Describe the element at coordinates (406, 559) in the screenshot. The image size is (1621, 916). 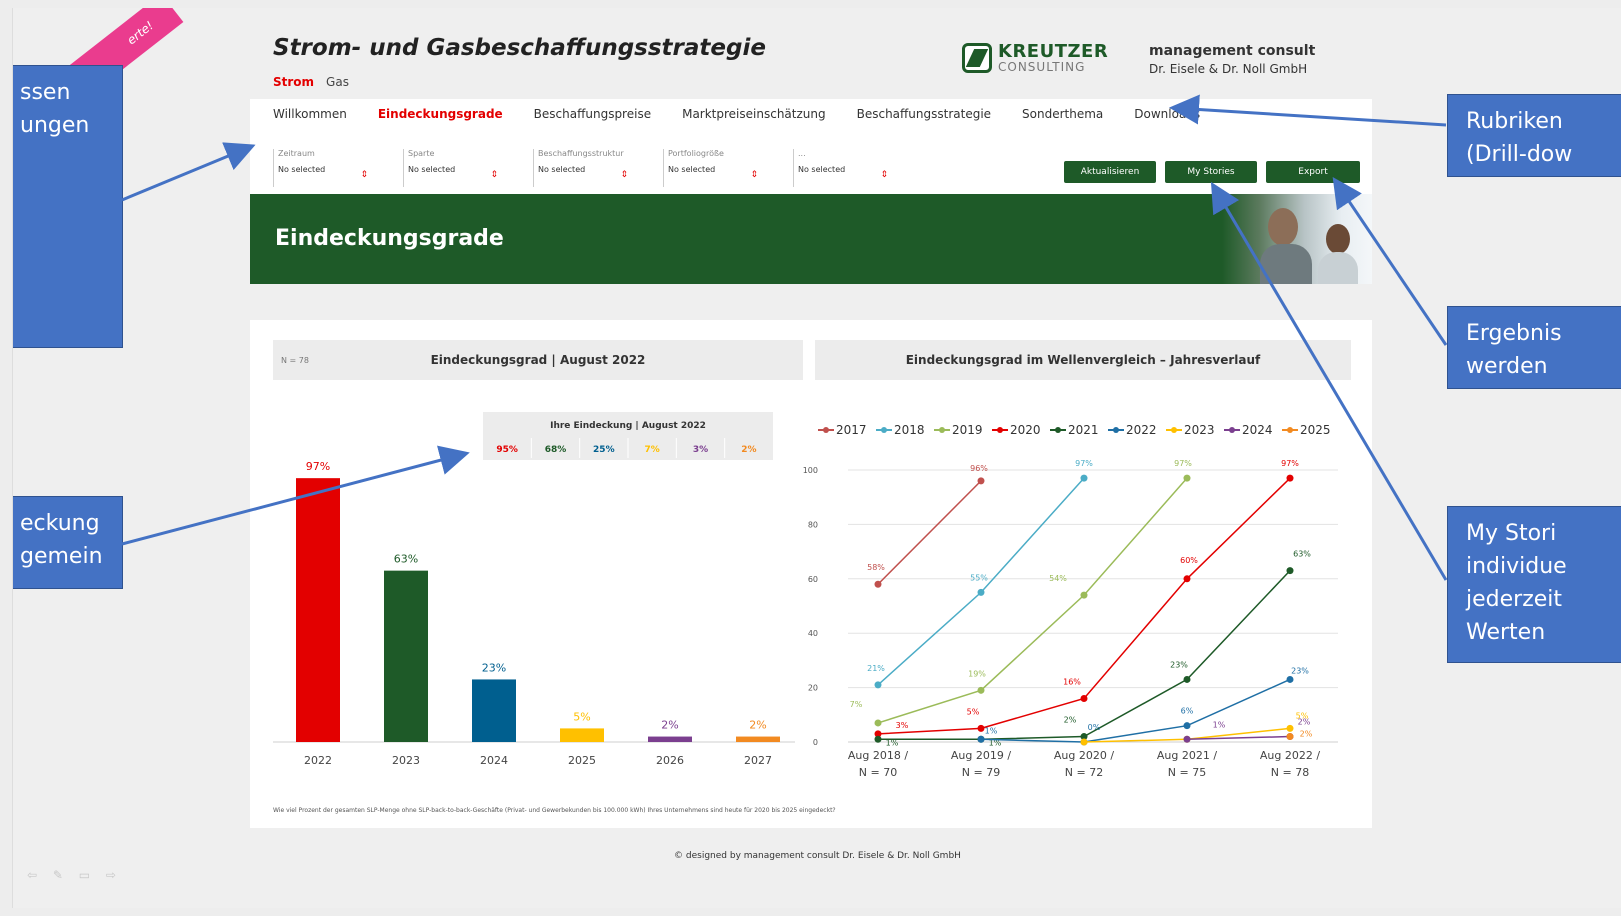
I see `bar-data-label: 63%` at that location.